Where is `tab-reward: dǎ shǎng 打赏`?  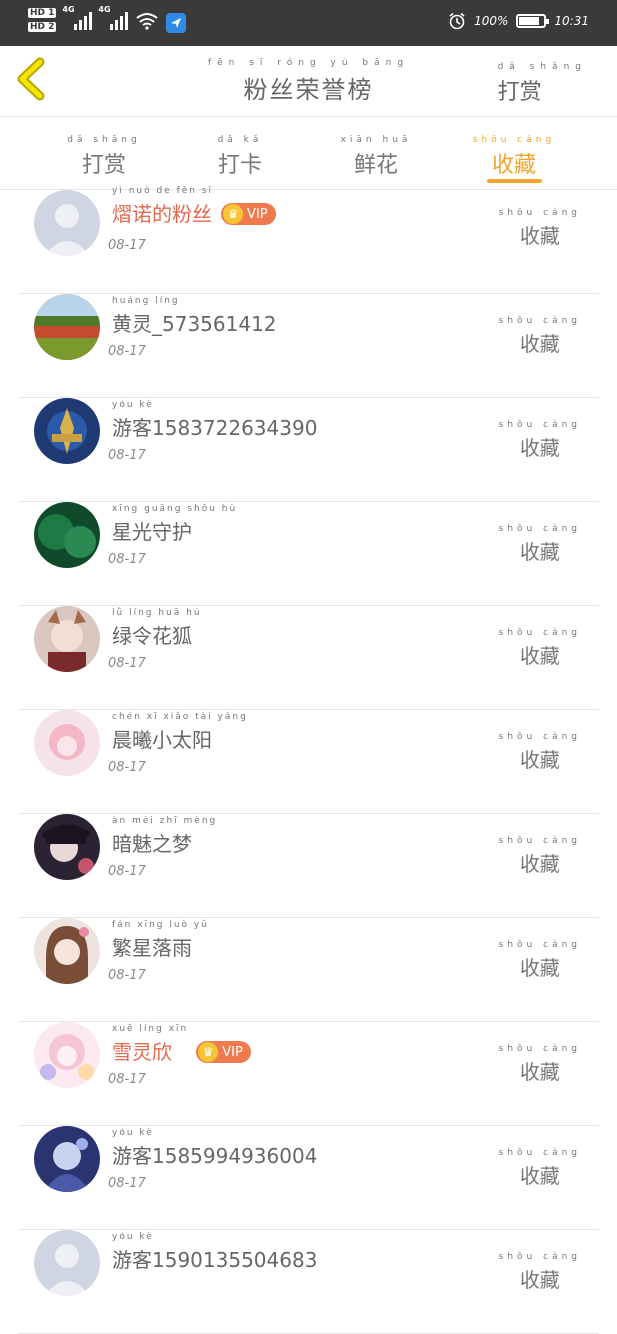 tab-reward: dǎ shǎng 打赏 is located at coordinates (104, 157).